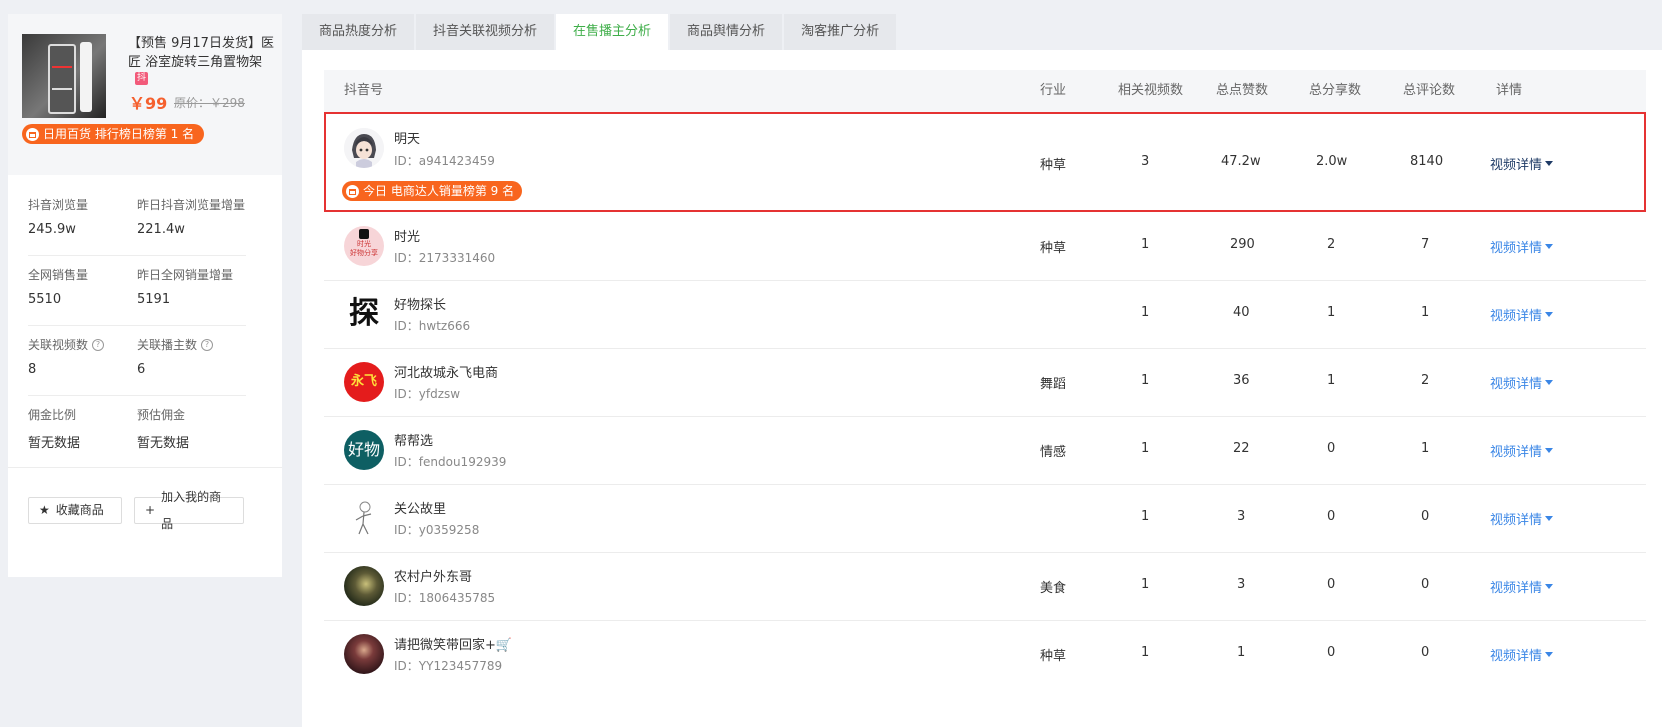 This screenshot has width=1662, height=727. Describe the element at coordinates (75, 510) in the screenshot. I see `favorite-product-button: ★ 收藏商品` at that location.